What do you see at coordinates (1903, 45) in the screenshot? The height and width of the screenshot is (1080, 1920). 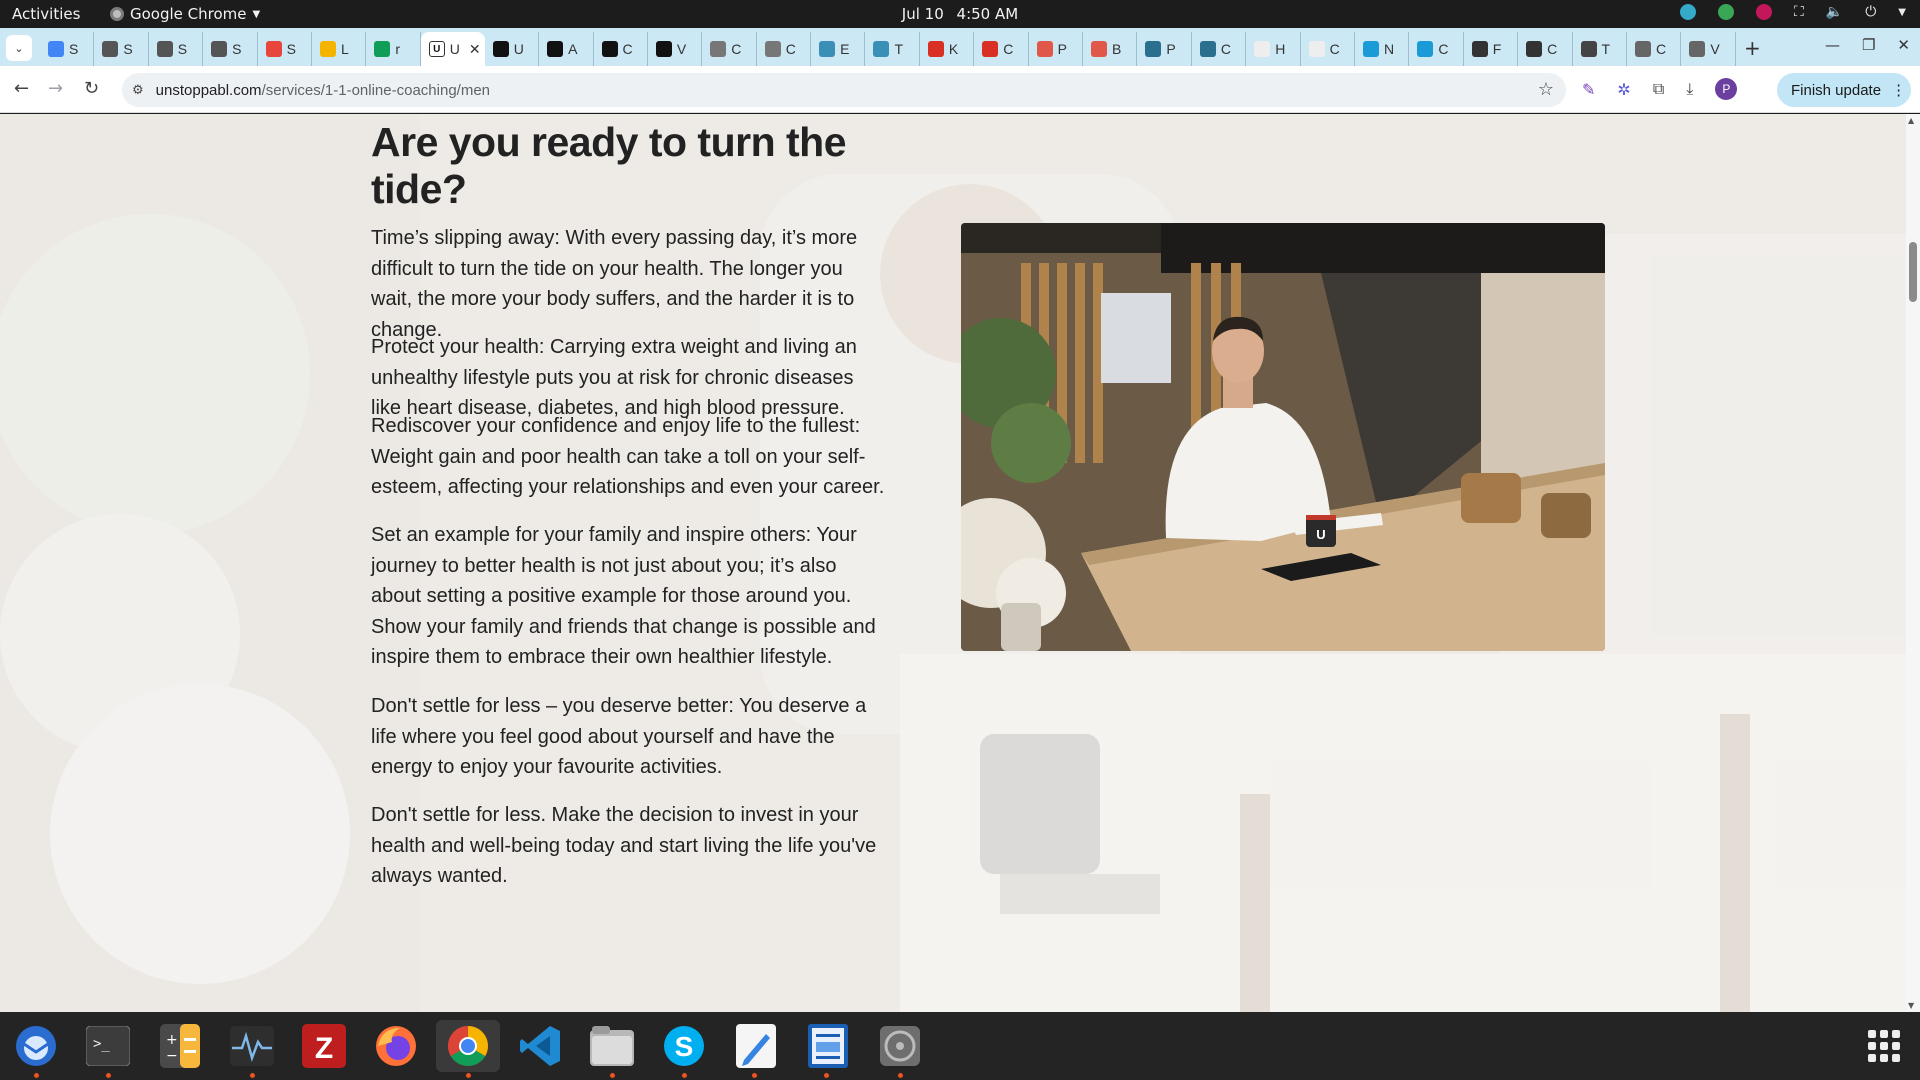 I see `close-window-icon: ✕` at bounding box center [1903, 45].